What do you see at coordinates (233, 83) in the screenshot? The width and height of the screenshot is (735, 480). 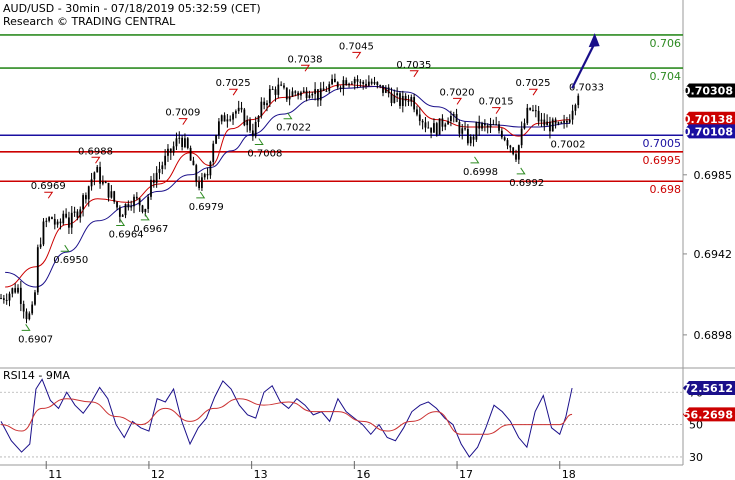 I see `pivot-high-label-8: 0.7025` at bounding box center [233, 83].